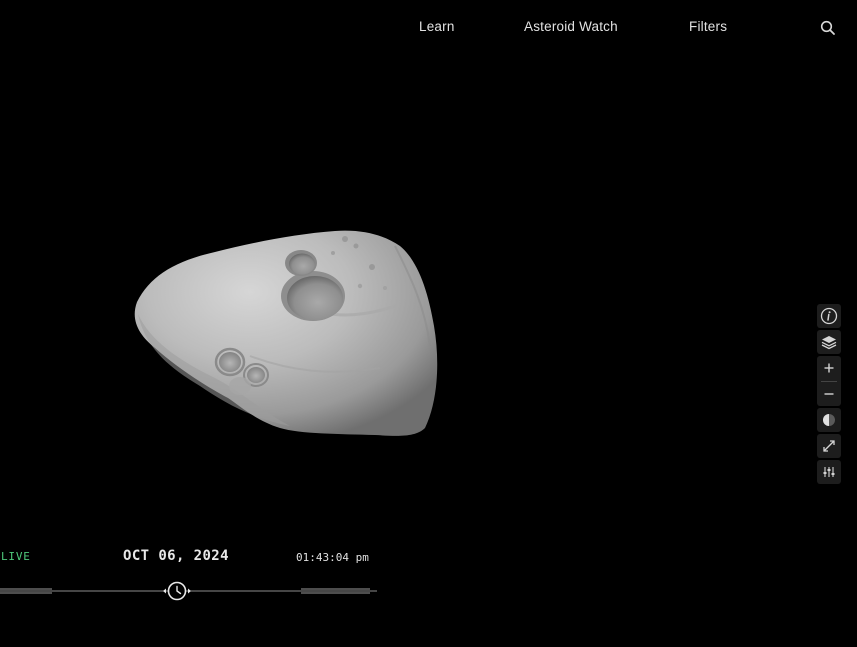 This screenshot has height=647, width=857. What do you see at coordinates (437, 26) in the screenshot?
I see `nav-learn: Learn` at bounding box center [437, 26].